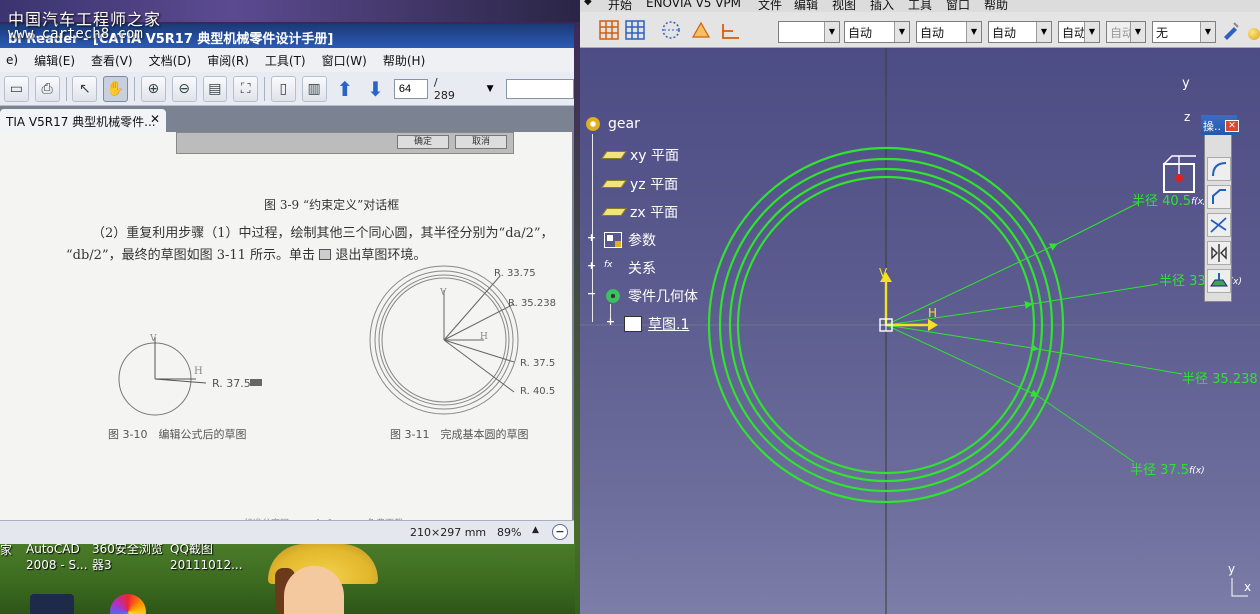  Describe the element at coordinates (228, 60) in the screenshot. I see `pdf-menu-review: 审阅(R)` at that location.